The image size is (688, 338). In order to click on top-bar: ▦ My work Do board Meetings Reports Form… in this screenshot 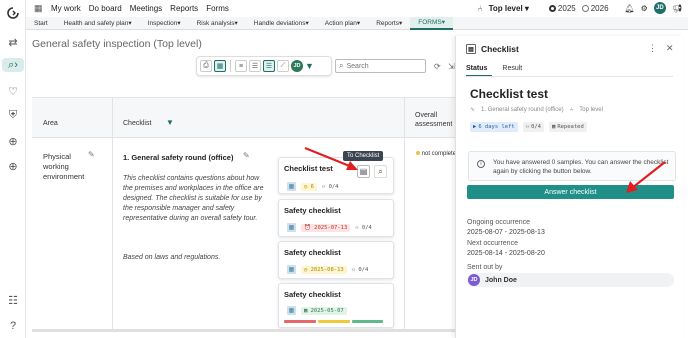, I will do `click(357, 8)`.